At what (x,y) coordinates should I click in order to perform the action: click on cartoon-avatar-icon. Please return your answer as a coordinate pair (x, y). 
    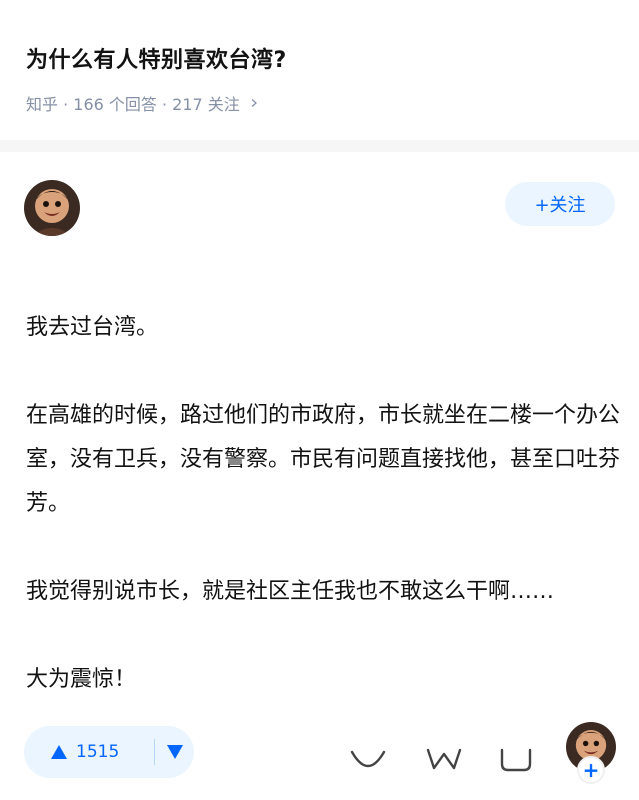
    Looking at the image, I should click on (52, 208).